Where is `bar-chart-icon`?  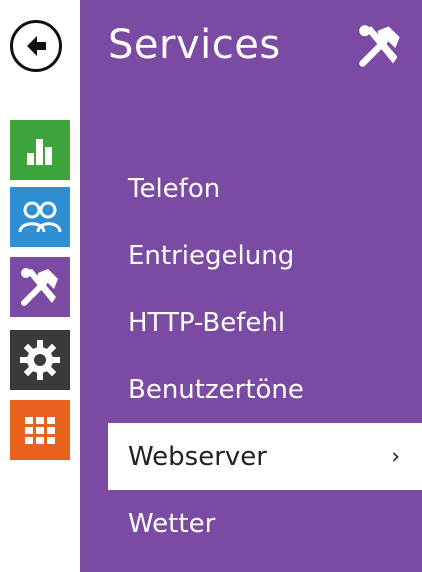 bar-chart-icon is located at coordinates (39, 152).